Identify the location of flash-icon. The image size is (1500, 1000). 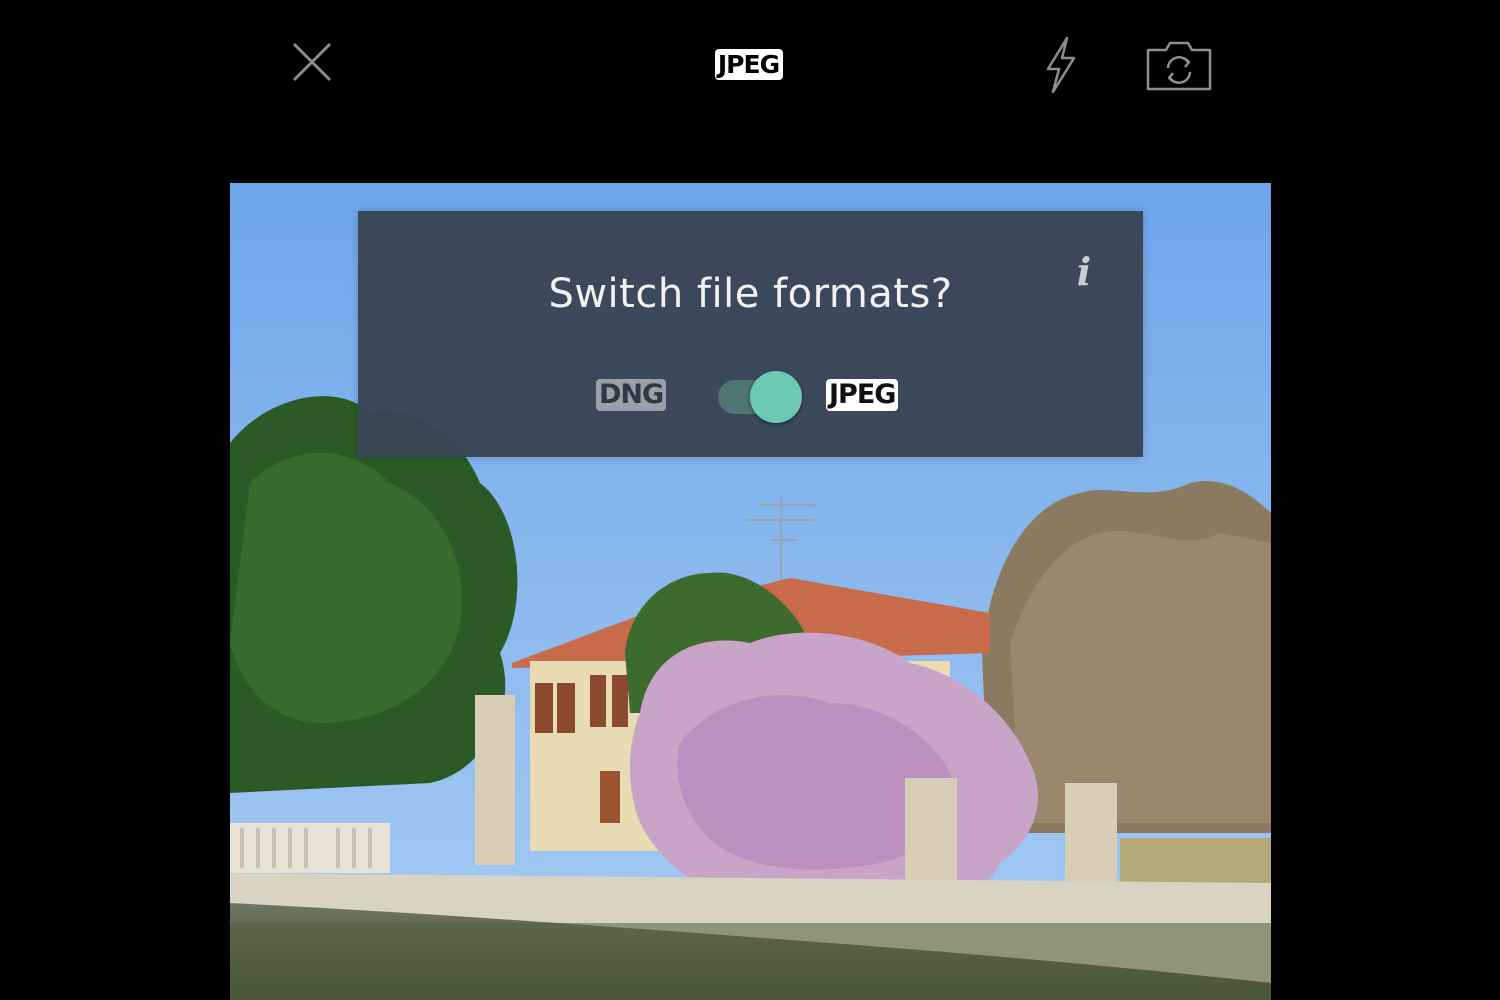
(1061, 65).